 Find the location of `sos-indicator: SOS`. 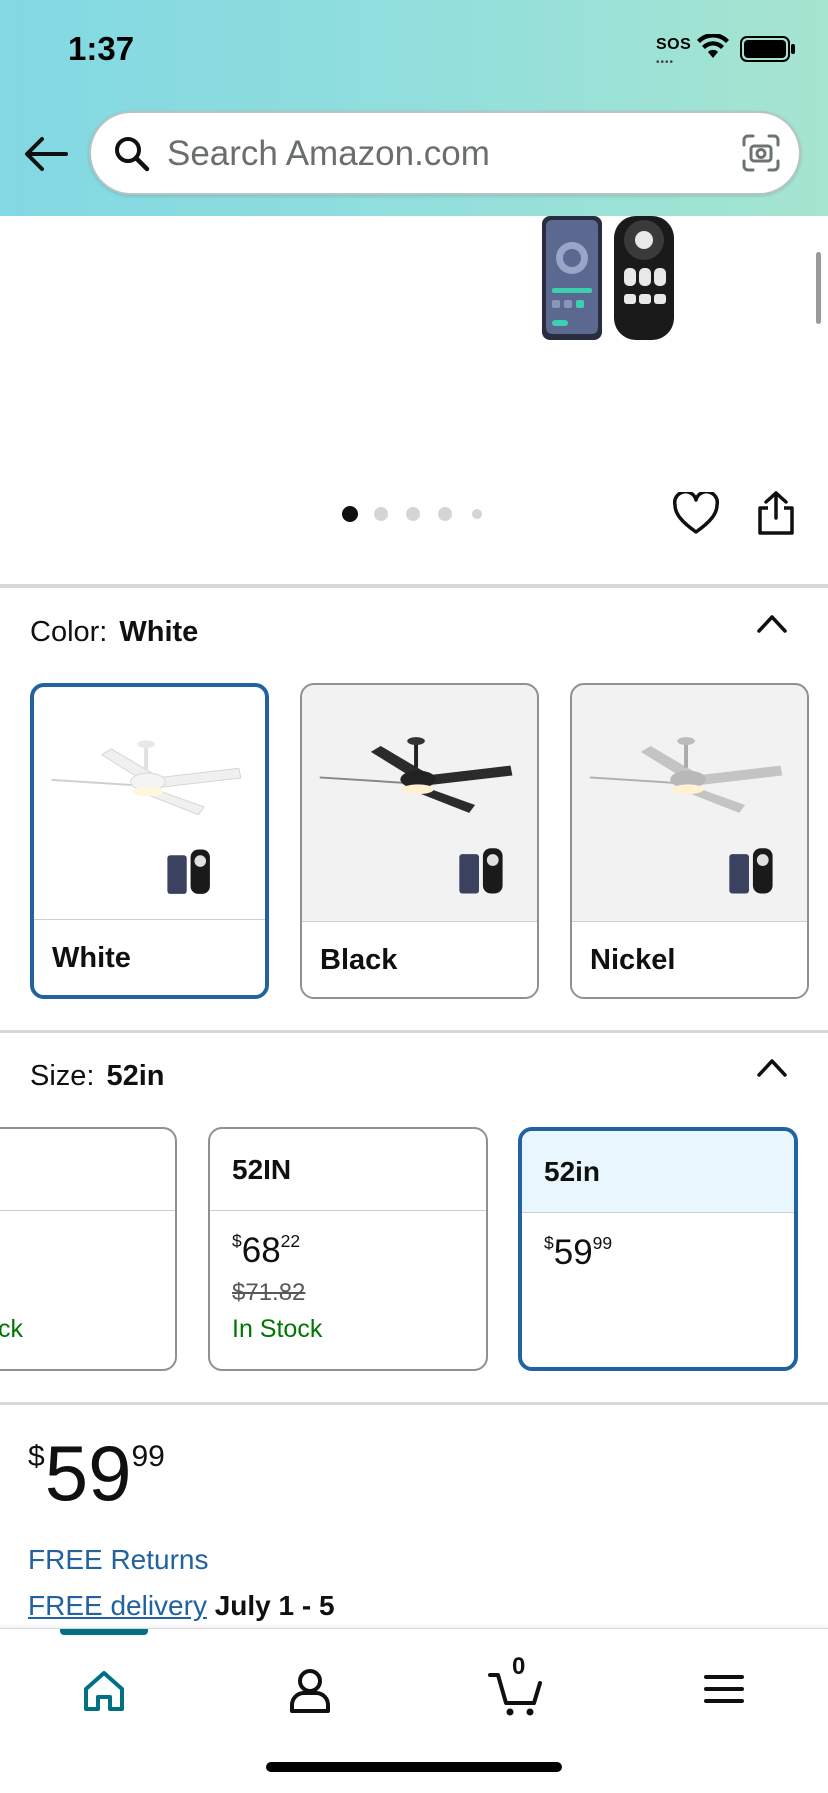

sos-indicator: SOS is located at coordinates (674, 44).